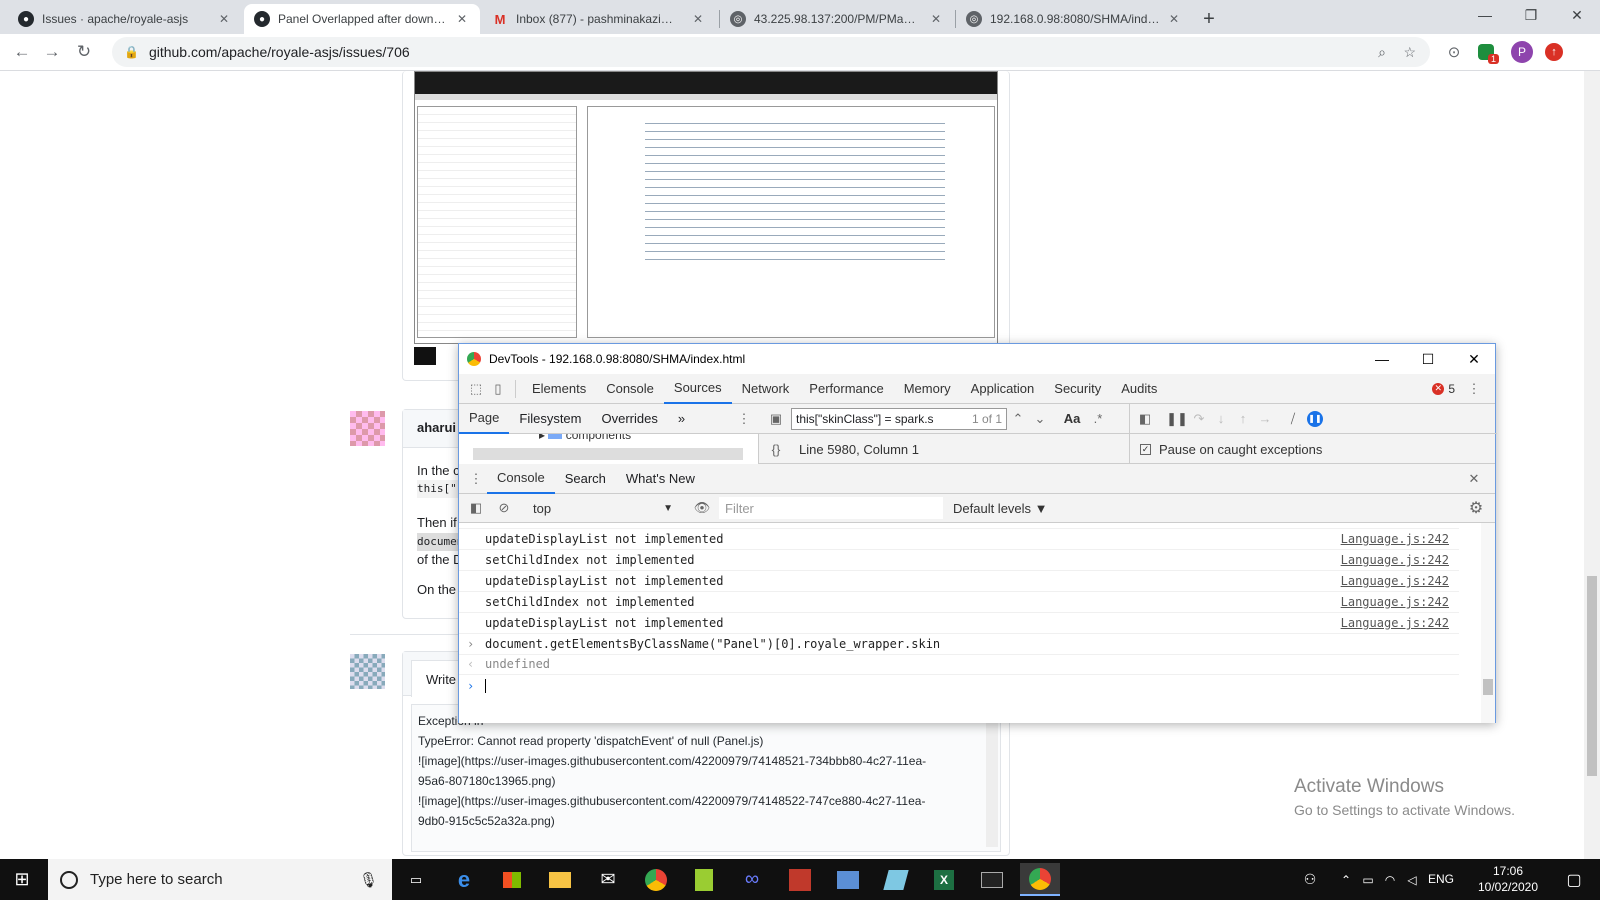 The width and height of the screenshot is (1600, 900). I want to click on volume-icon: ◁, so click(1412, 879).